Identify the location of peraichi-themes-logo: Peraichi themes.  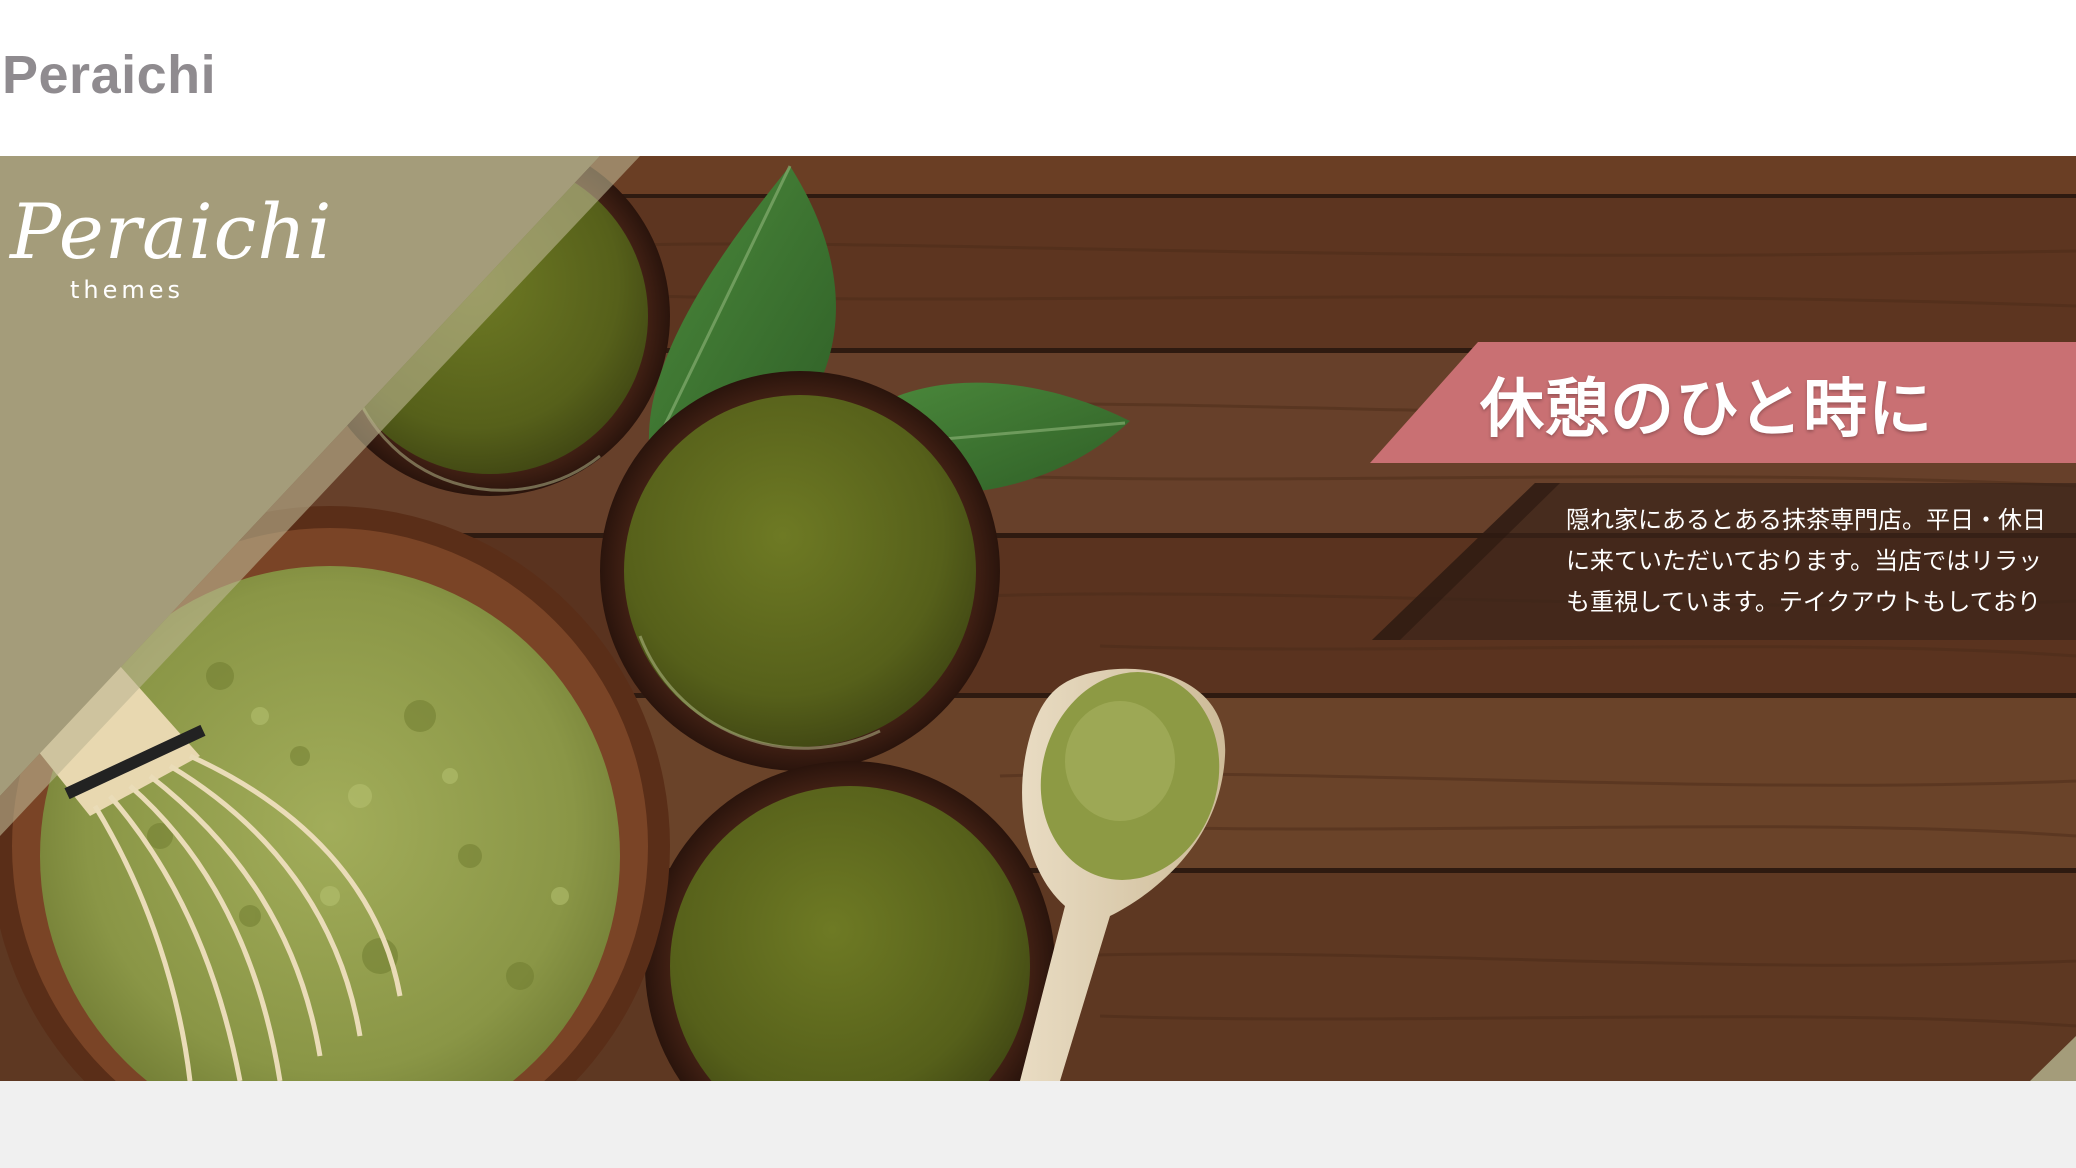
(190, 246).